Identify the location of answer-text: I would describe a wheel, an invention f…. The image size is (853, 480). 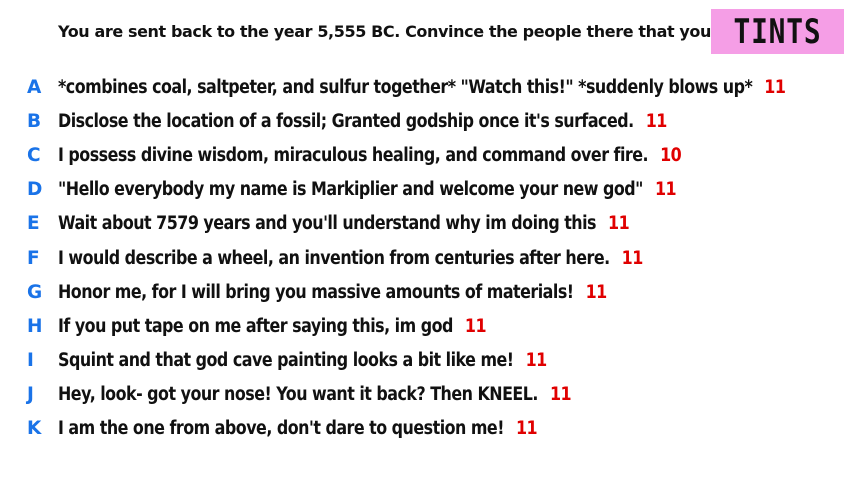
(350, 258).